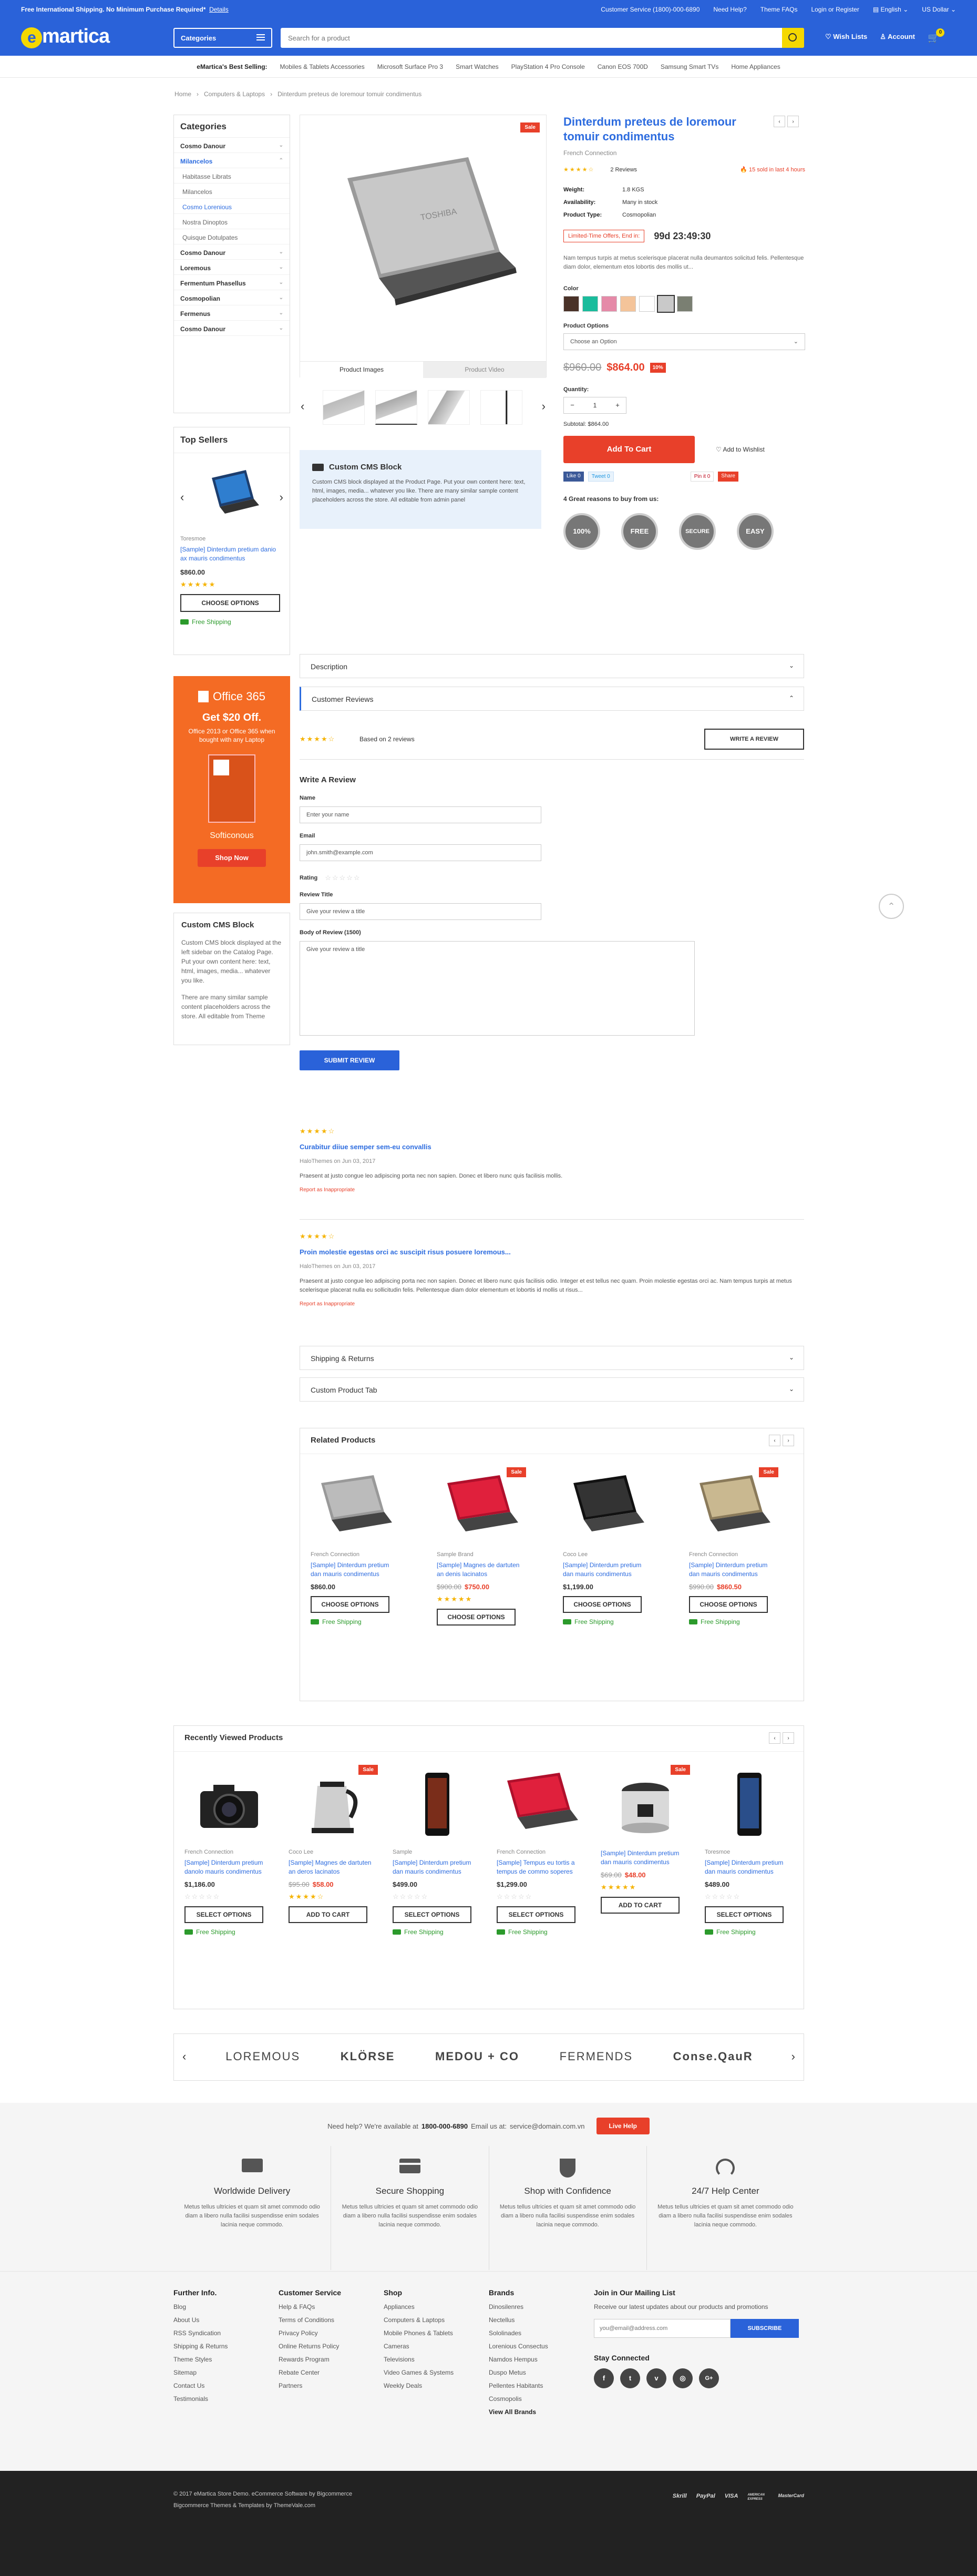  Describe the element at coordinates (331, 2307) in the screenshot. I see `footer-link: Help & FAQs` at that location.